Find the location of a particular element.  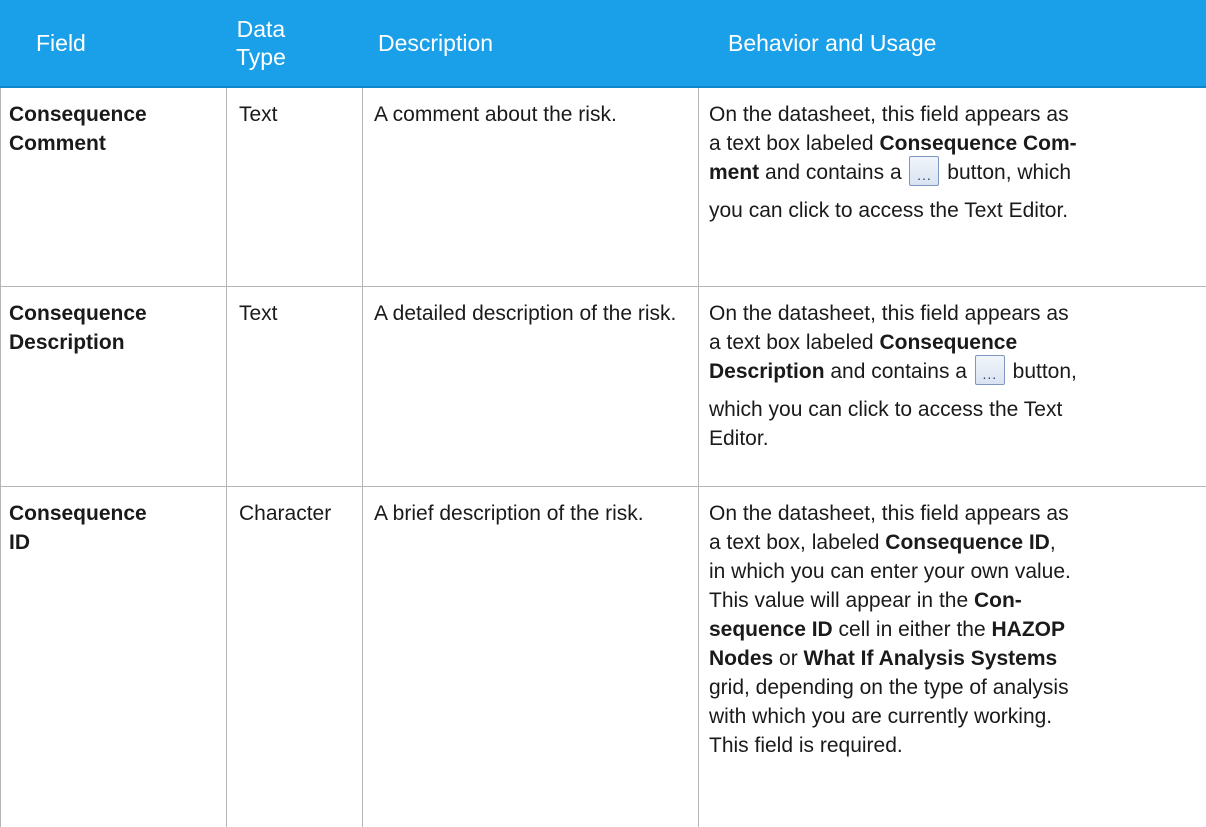

behavior-text: which you can click to access the Text is located at coordinates (886, 410).